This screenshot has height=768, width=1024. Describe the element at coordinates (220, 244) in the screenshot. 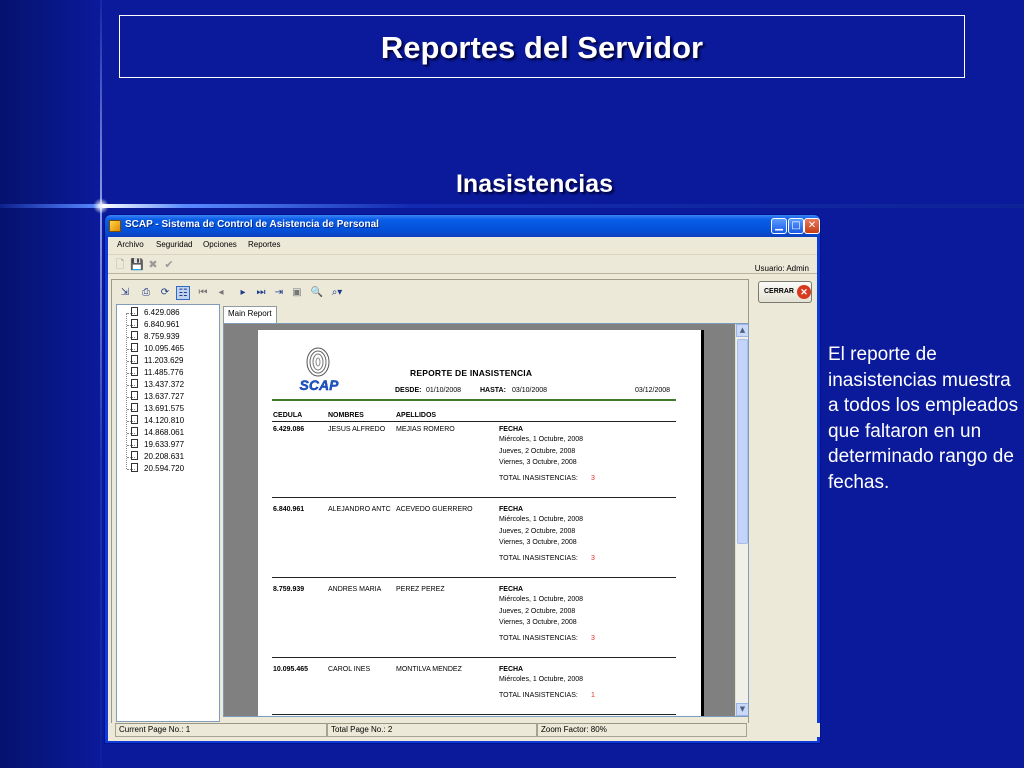

I see `menu-opciones: Opciones` at that location.